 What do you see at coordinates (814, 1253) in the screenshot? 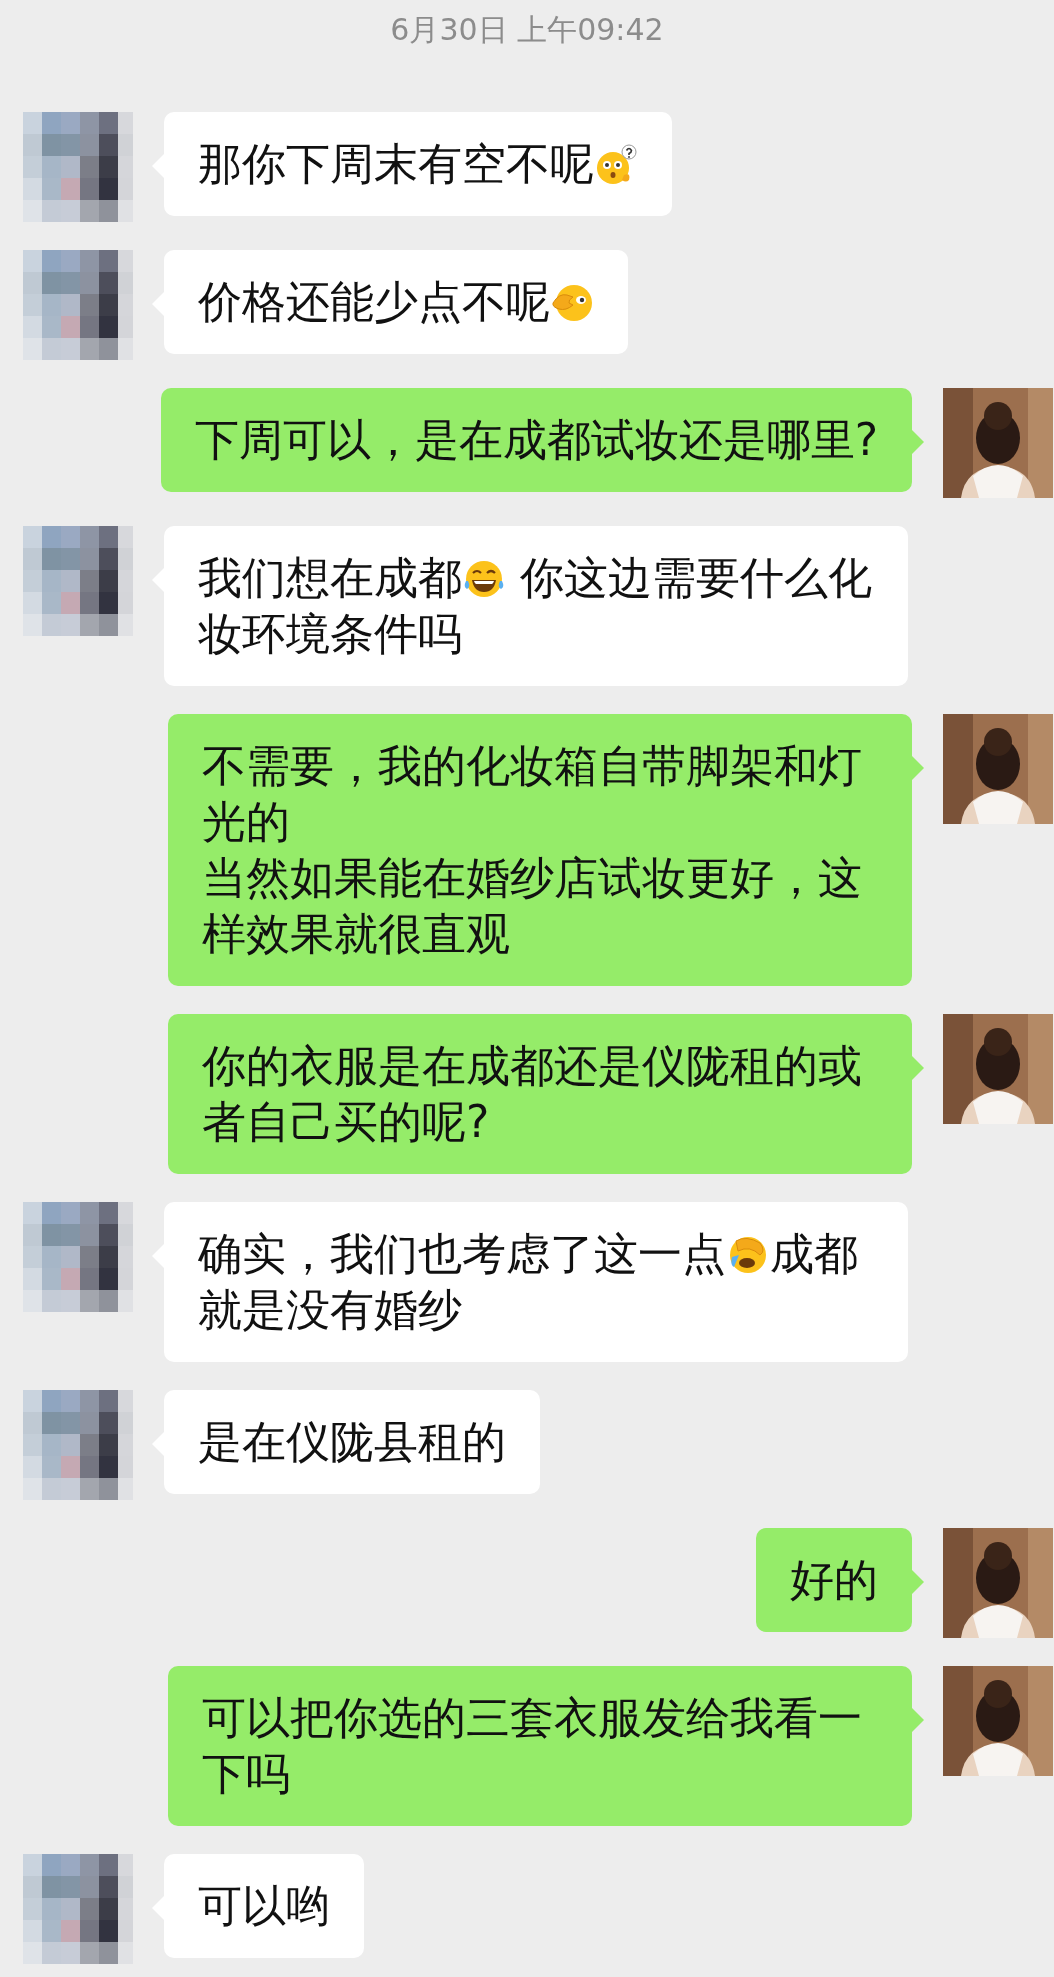
I see `message-text: 成都` at bounding box center [814, 1253].